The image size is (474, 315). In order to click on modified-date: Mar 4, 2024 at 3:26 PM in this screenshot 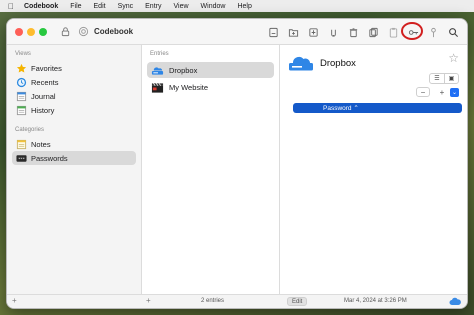, I will do `click(375, 301)`.